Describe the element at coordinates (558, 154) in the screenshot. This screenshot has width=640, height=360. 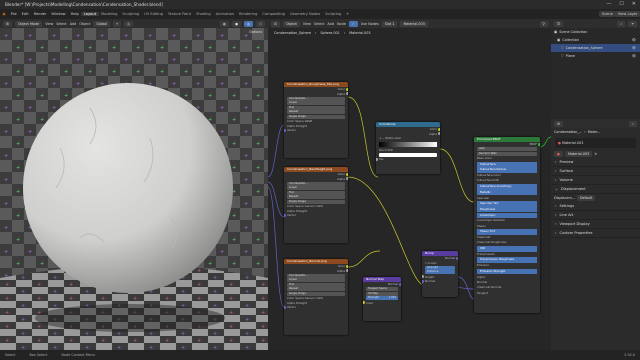
I see `material-browse-icon: ●` at that location.